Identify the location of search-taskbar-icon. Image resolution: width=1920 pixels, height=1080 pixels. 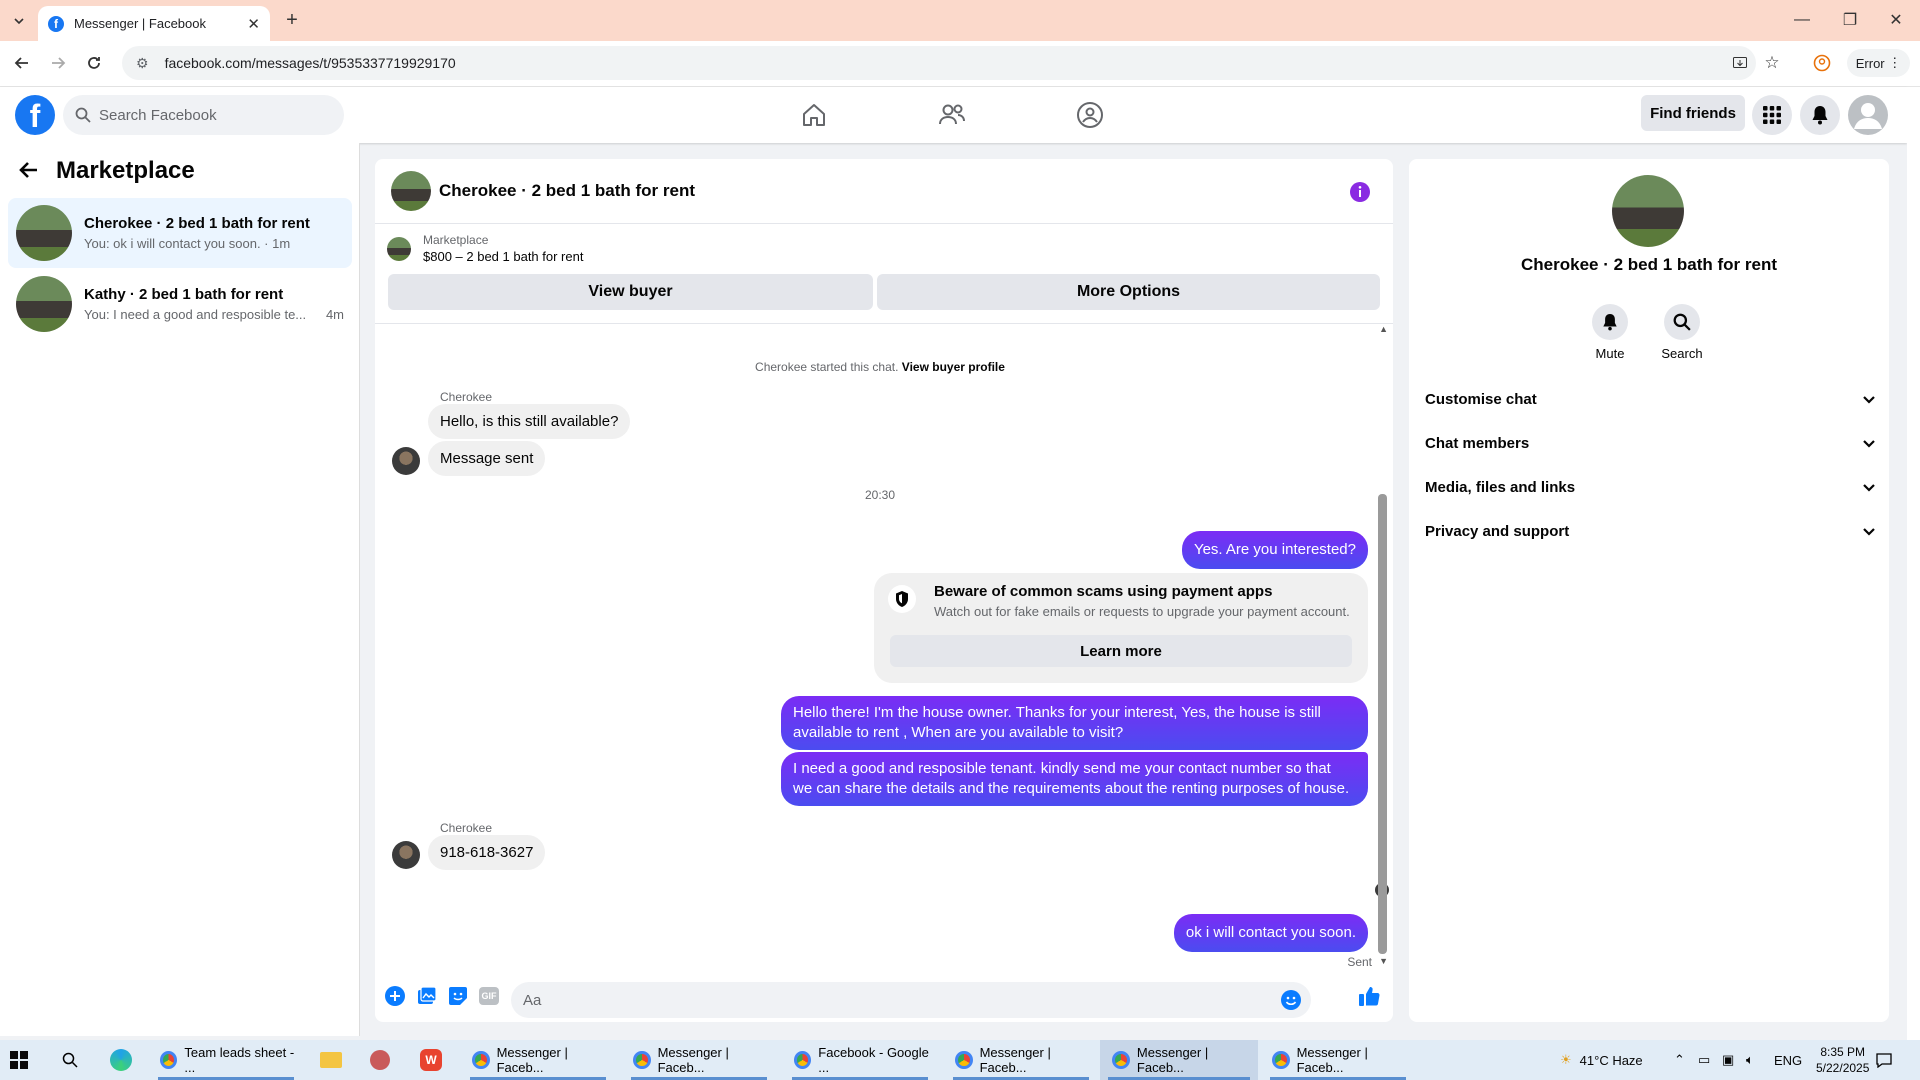
(74, 1060).